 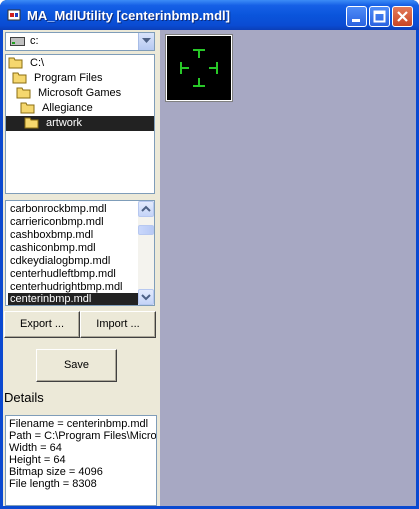 What do you see at coordinates (73, 248) in the screenshot?
I see `file-item: cashiconbmp.mdl` at bounding box center [73, 248].